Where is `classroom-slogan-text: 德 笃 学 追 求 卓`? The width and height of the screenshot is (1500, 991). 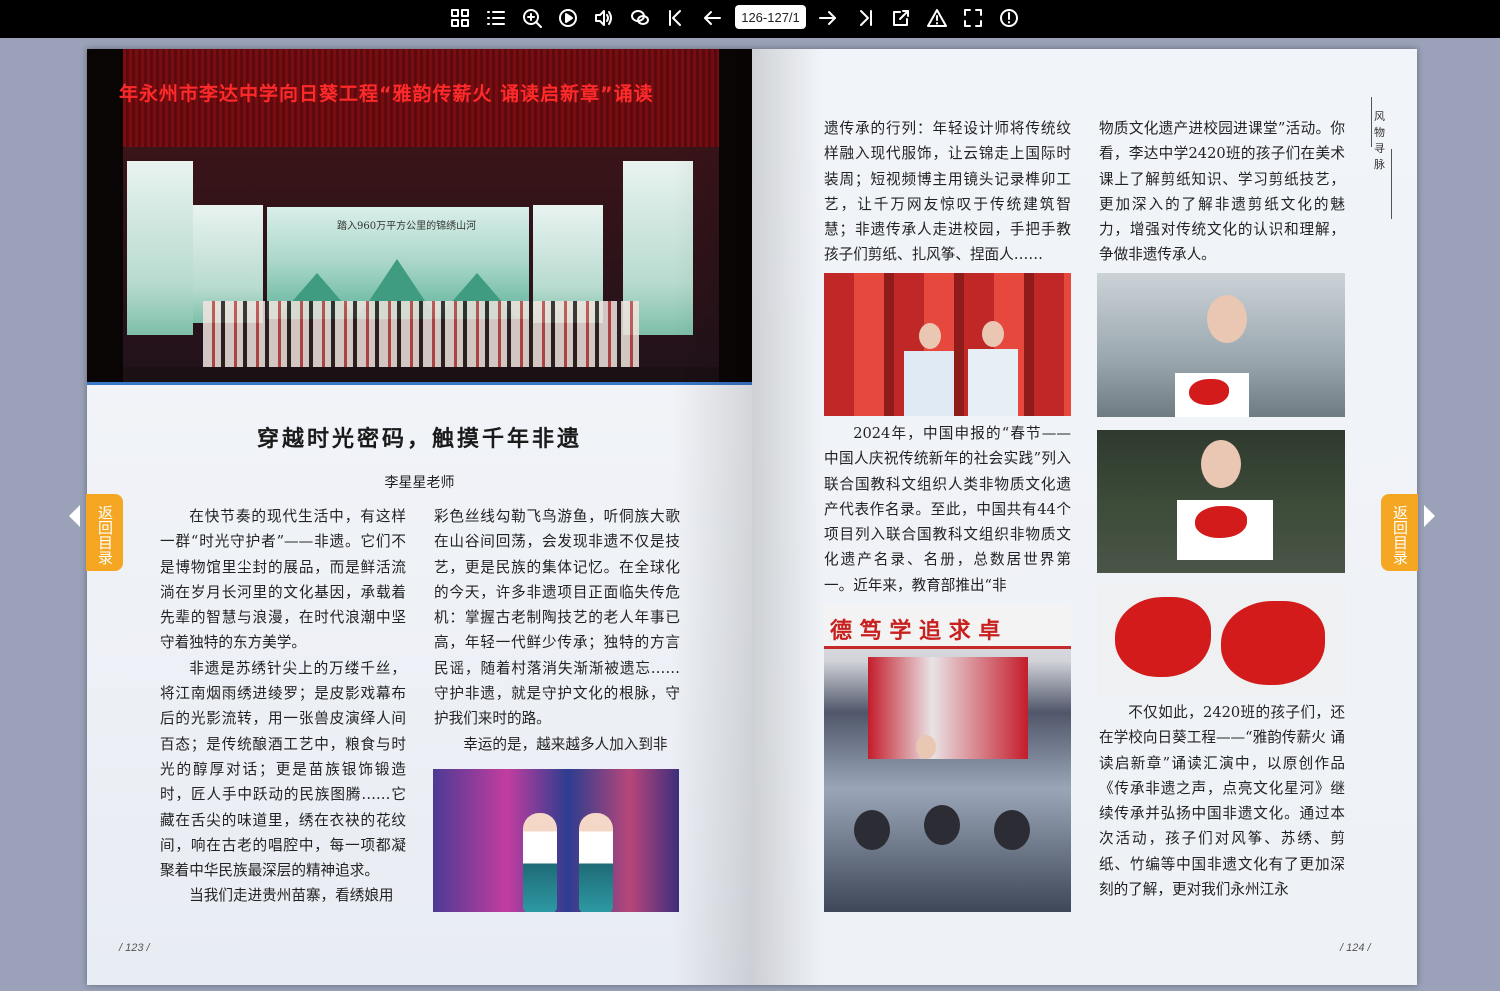 classroom-slogan-text: 德 笃 学 追 求 卓 is located at coordinates (915, 631).